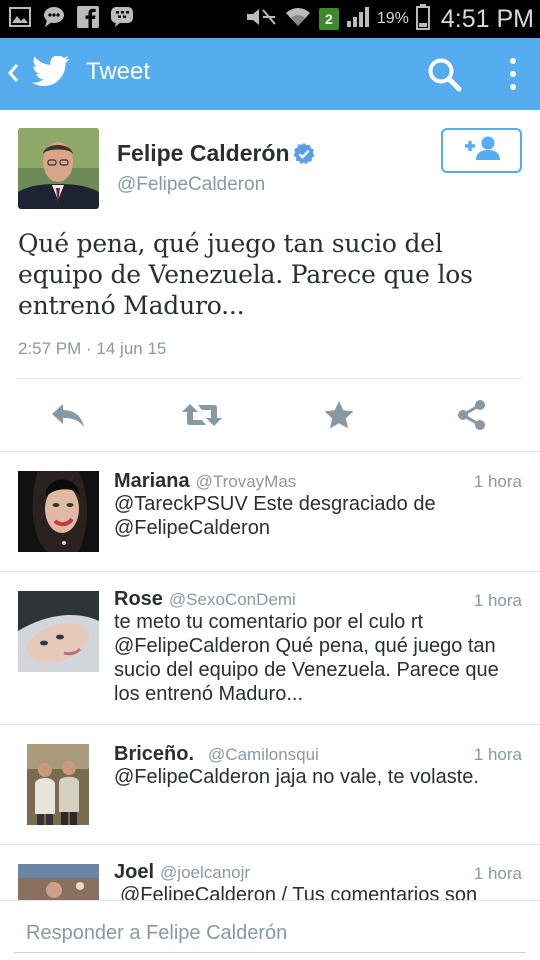  What do you see at coordinates (122, 17) in the screenshot?
I see `bbm-icon` at bounding box center [122, 17].